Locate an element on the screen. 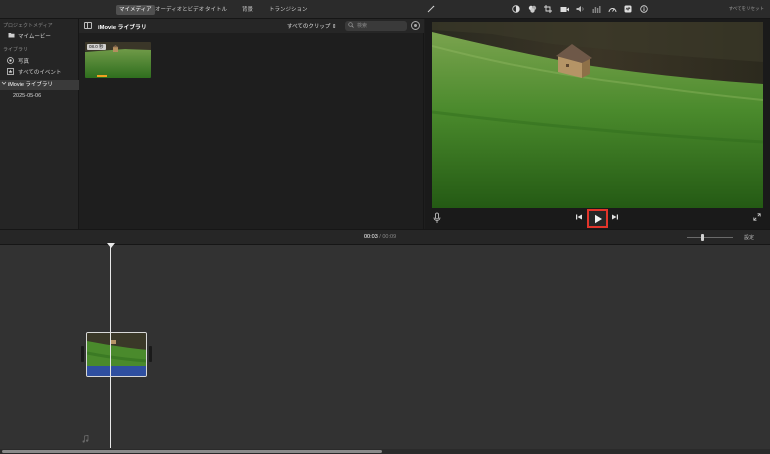 The width and height of the screenshot is (770, 454). sidebar-item-imovie-library: iMovie ライブラリ is located at coordinates (39, 85).